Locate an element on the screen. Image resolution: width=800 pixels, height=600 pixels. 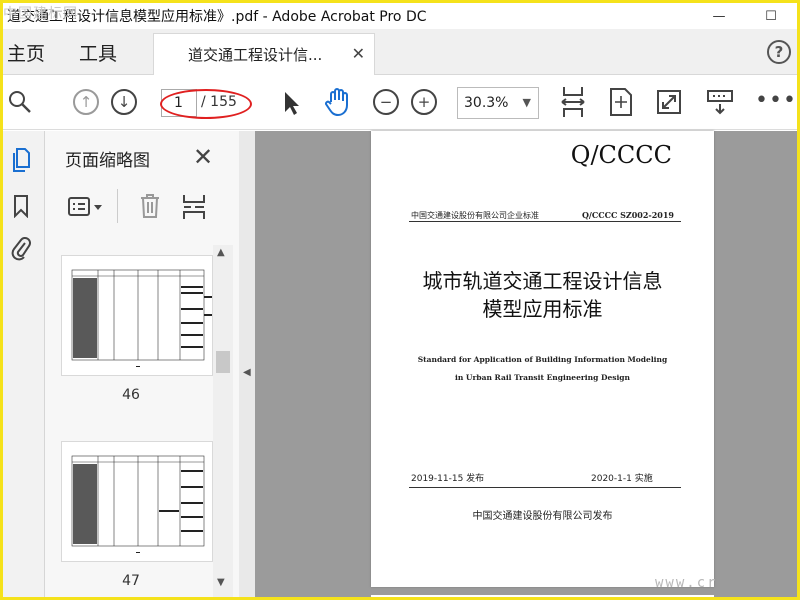
page-thumbnails-icon is located at coordinates (21, 160).